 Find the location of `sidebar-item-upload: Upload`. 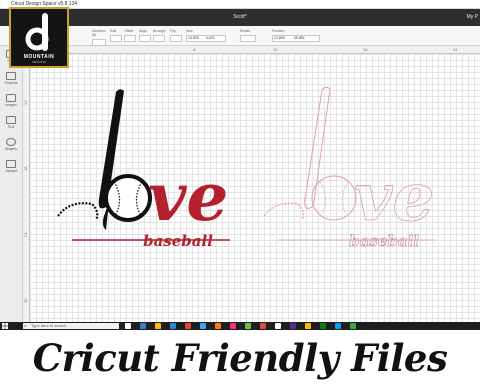

sidebar-item-upload: Upload is located at coordinates (11, 166).